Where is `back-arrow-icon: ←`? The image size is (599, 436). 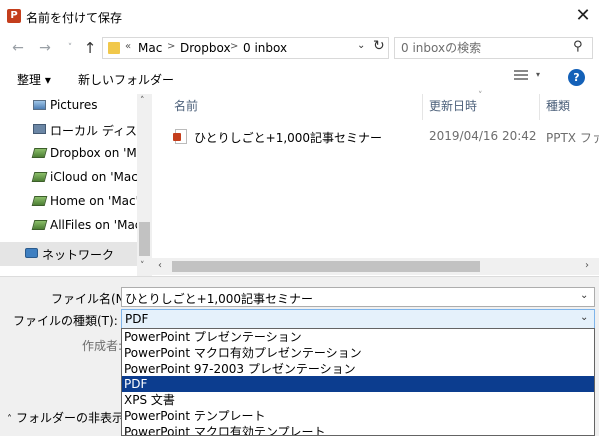
back-arrow-icon: ← is located at coordinates (18, 48).